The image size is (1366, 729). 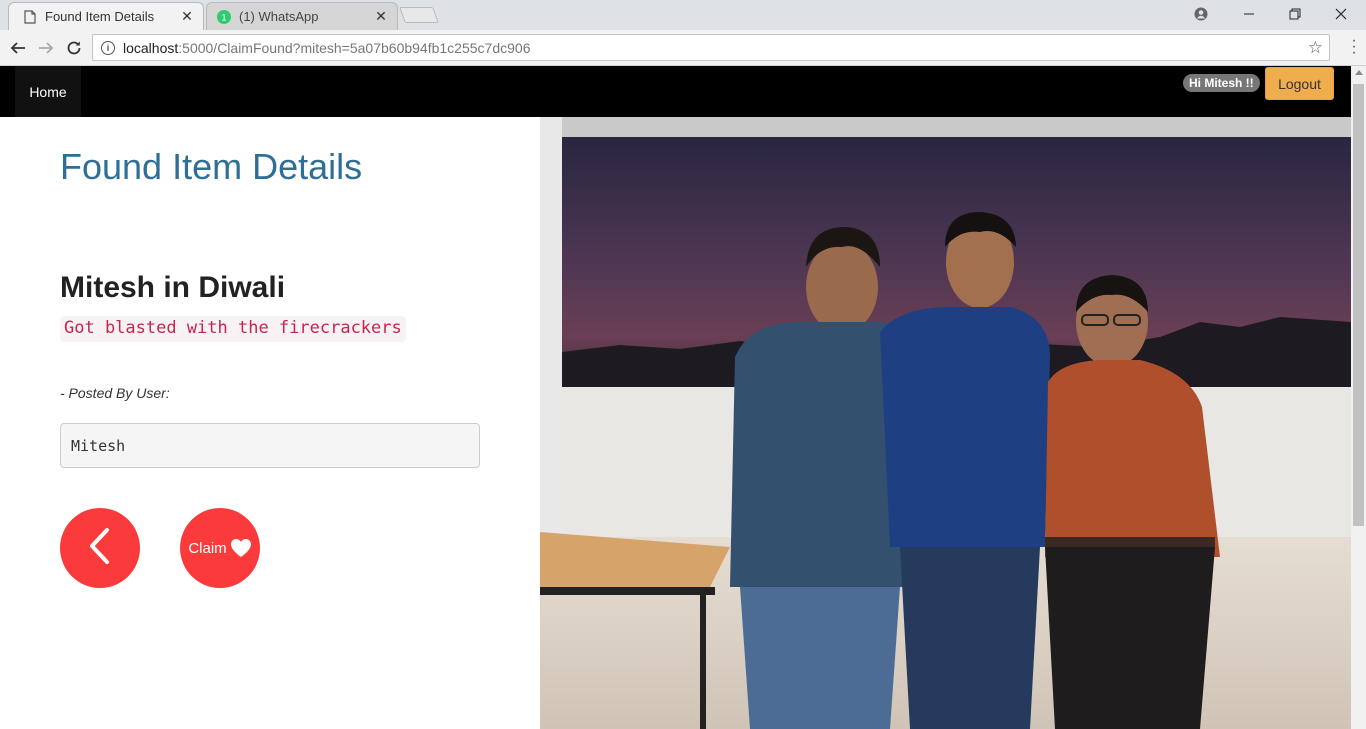 I want to click on tab-whatsapp: 1 (1) WhatsApp ✕, so click(x=302, y=16).